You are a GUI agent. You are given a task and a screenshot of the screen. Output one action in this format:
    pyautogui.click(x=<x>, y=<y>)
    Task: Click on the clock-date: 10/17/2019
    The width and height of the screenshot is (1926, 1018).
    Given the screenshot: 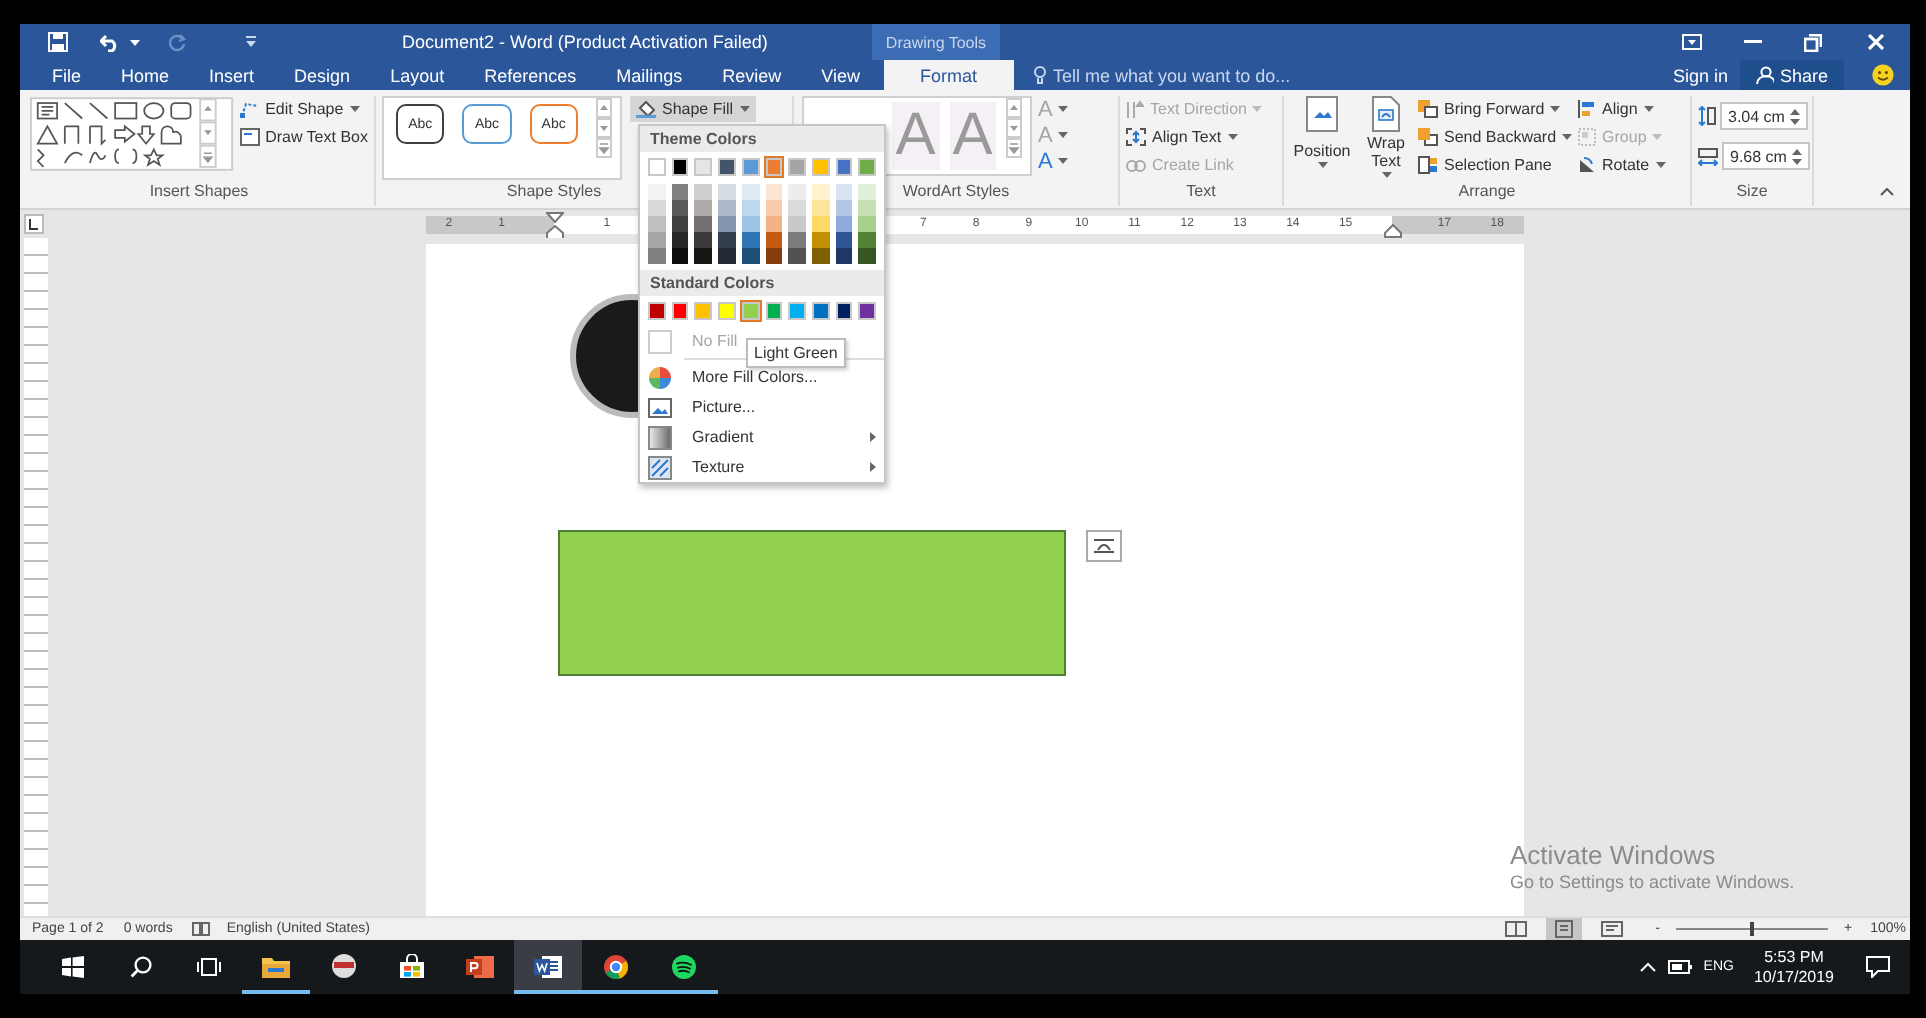 What is the action you would take?
    pyautogui.click(x=1793, y=977)
    